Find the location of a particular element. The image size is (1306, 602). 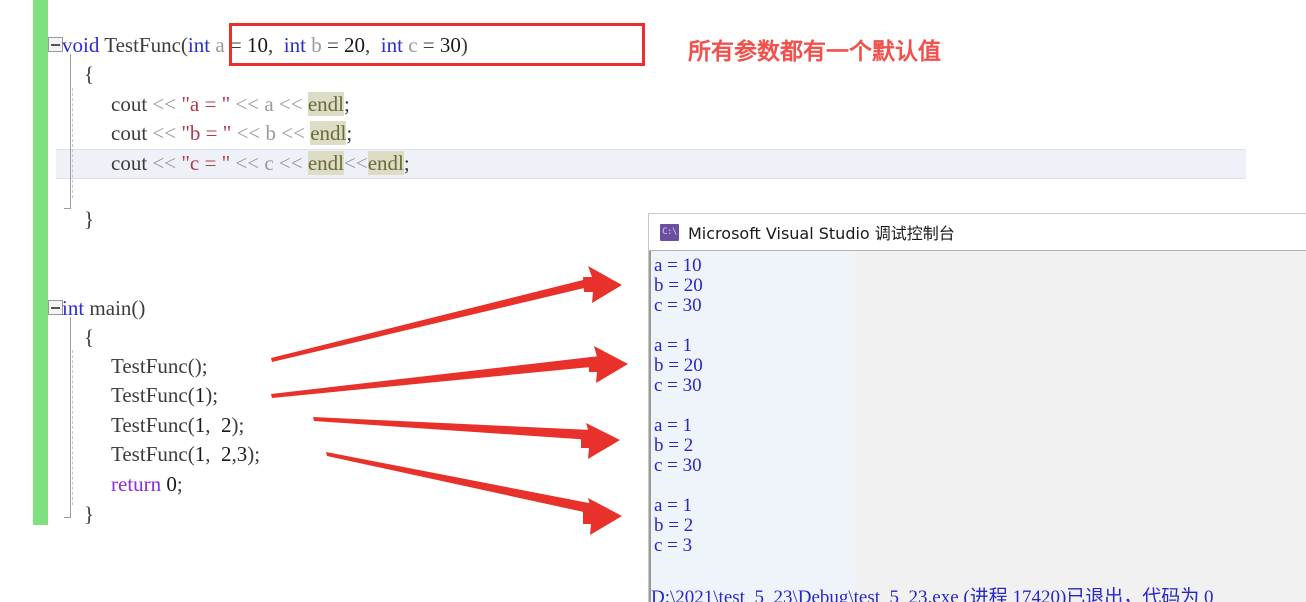

fold-bracket-foot-testfunc is located at coordinates (67, 208).